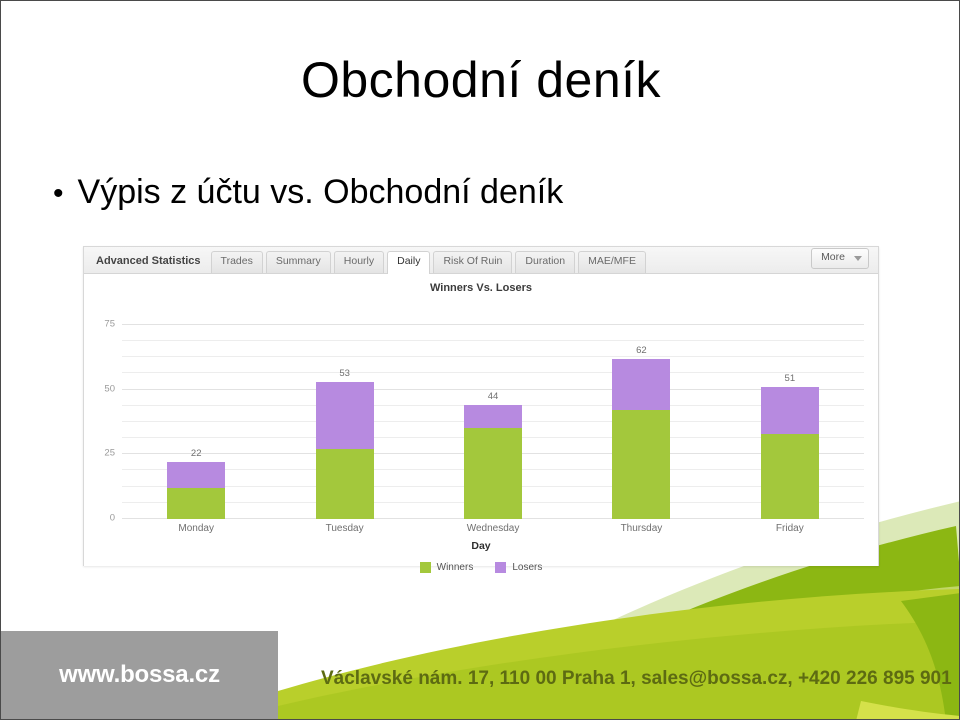  I want to click on more-button-label: More, so click(833, 257).